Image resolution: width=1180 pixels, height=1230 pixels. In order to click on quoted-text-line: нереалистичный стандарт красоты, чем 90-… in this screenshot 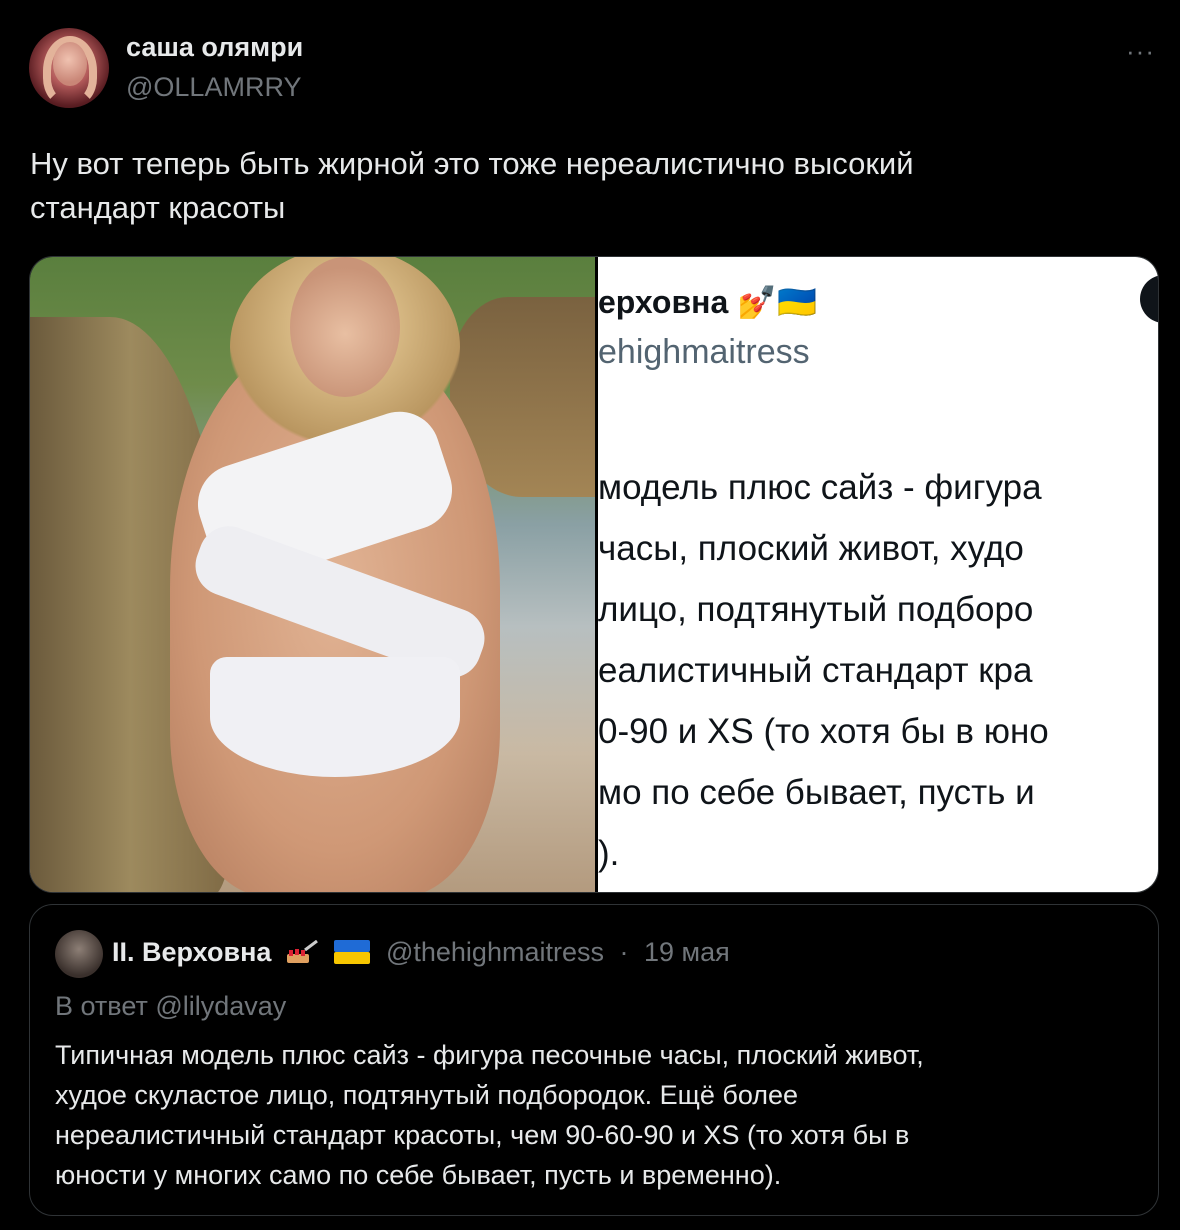, I will do `click(482, 1135)`.